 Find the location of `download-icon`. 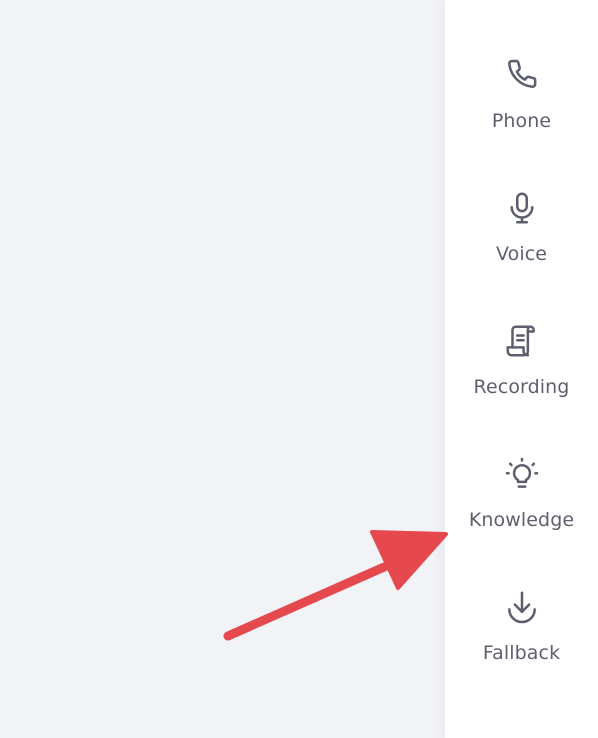

download-icon is located at coordinates (522, 607).